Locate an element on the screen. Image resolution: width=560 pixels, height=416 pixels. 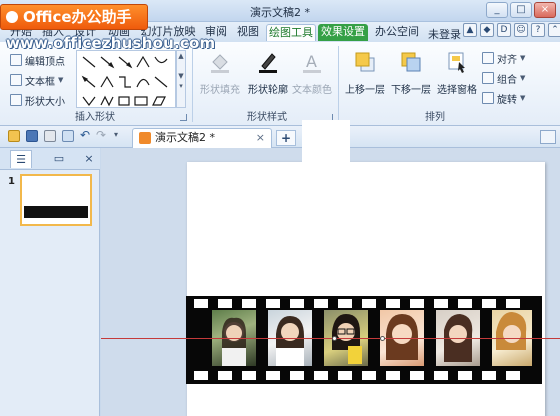
maximize-button: □ is located at coordinates (521, 10).